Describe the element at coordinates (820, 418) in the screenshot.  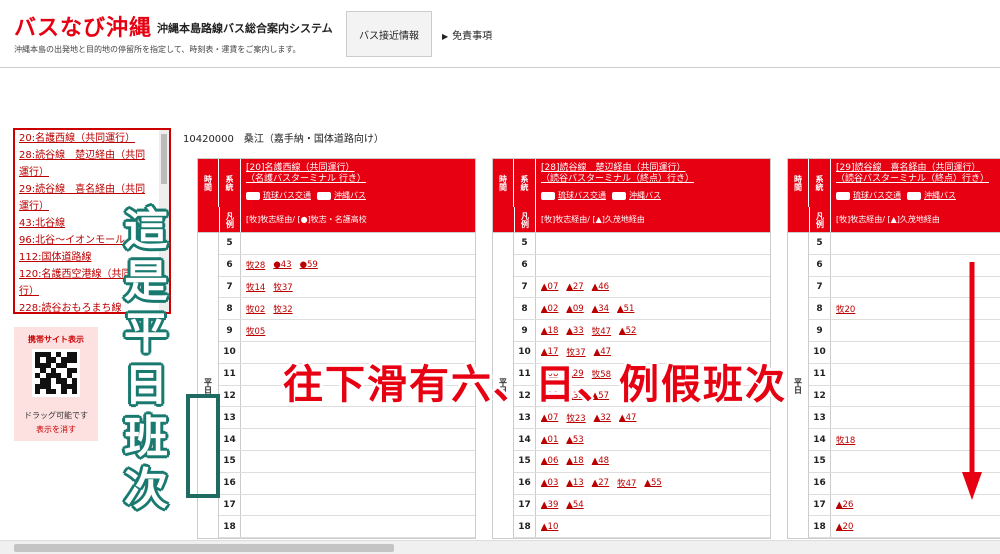
I see `hour-cell: 13` at that location.